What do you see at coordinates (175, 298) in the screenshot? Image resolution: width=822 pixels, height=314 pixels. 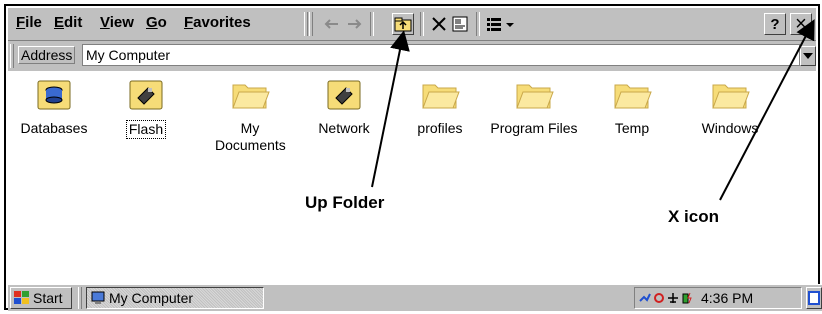 I see `taskbar-item-my-computer: My Computer` at bounding box center [175, 298].